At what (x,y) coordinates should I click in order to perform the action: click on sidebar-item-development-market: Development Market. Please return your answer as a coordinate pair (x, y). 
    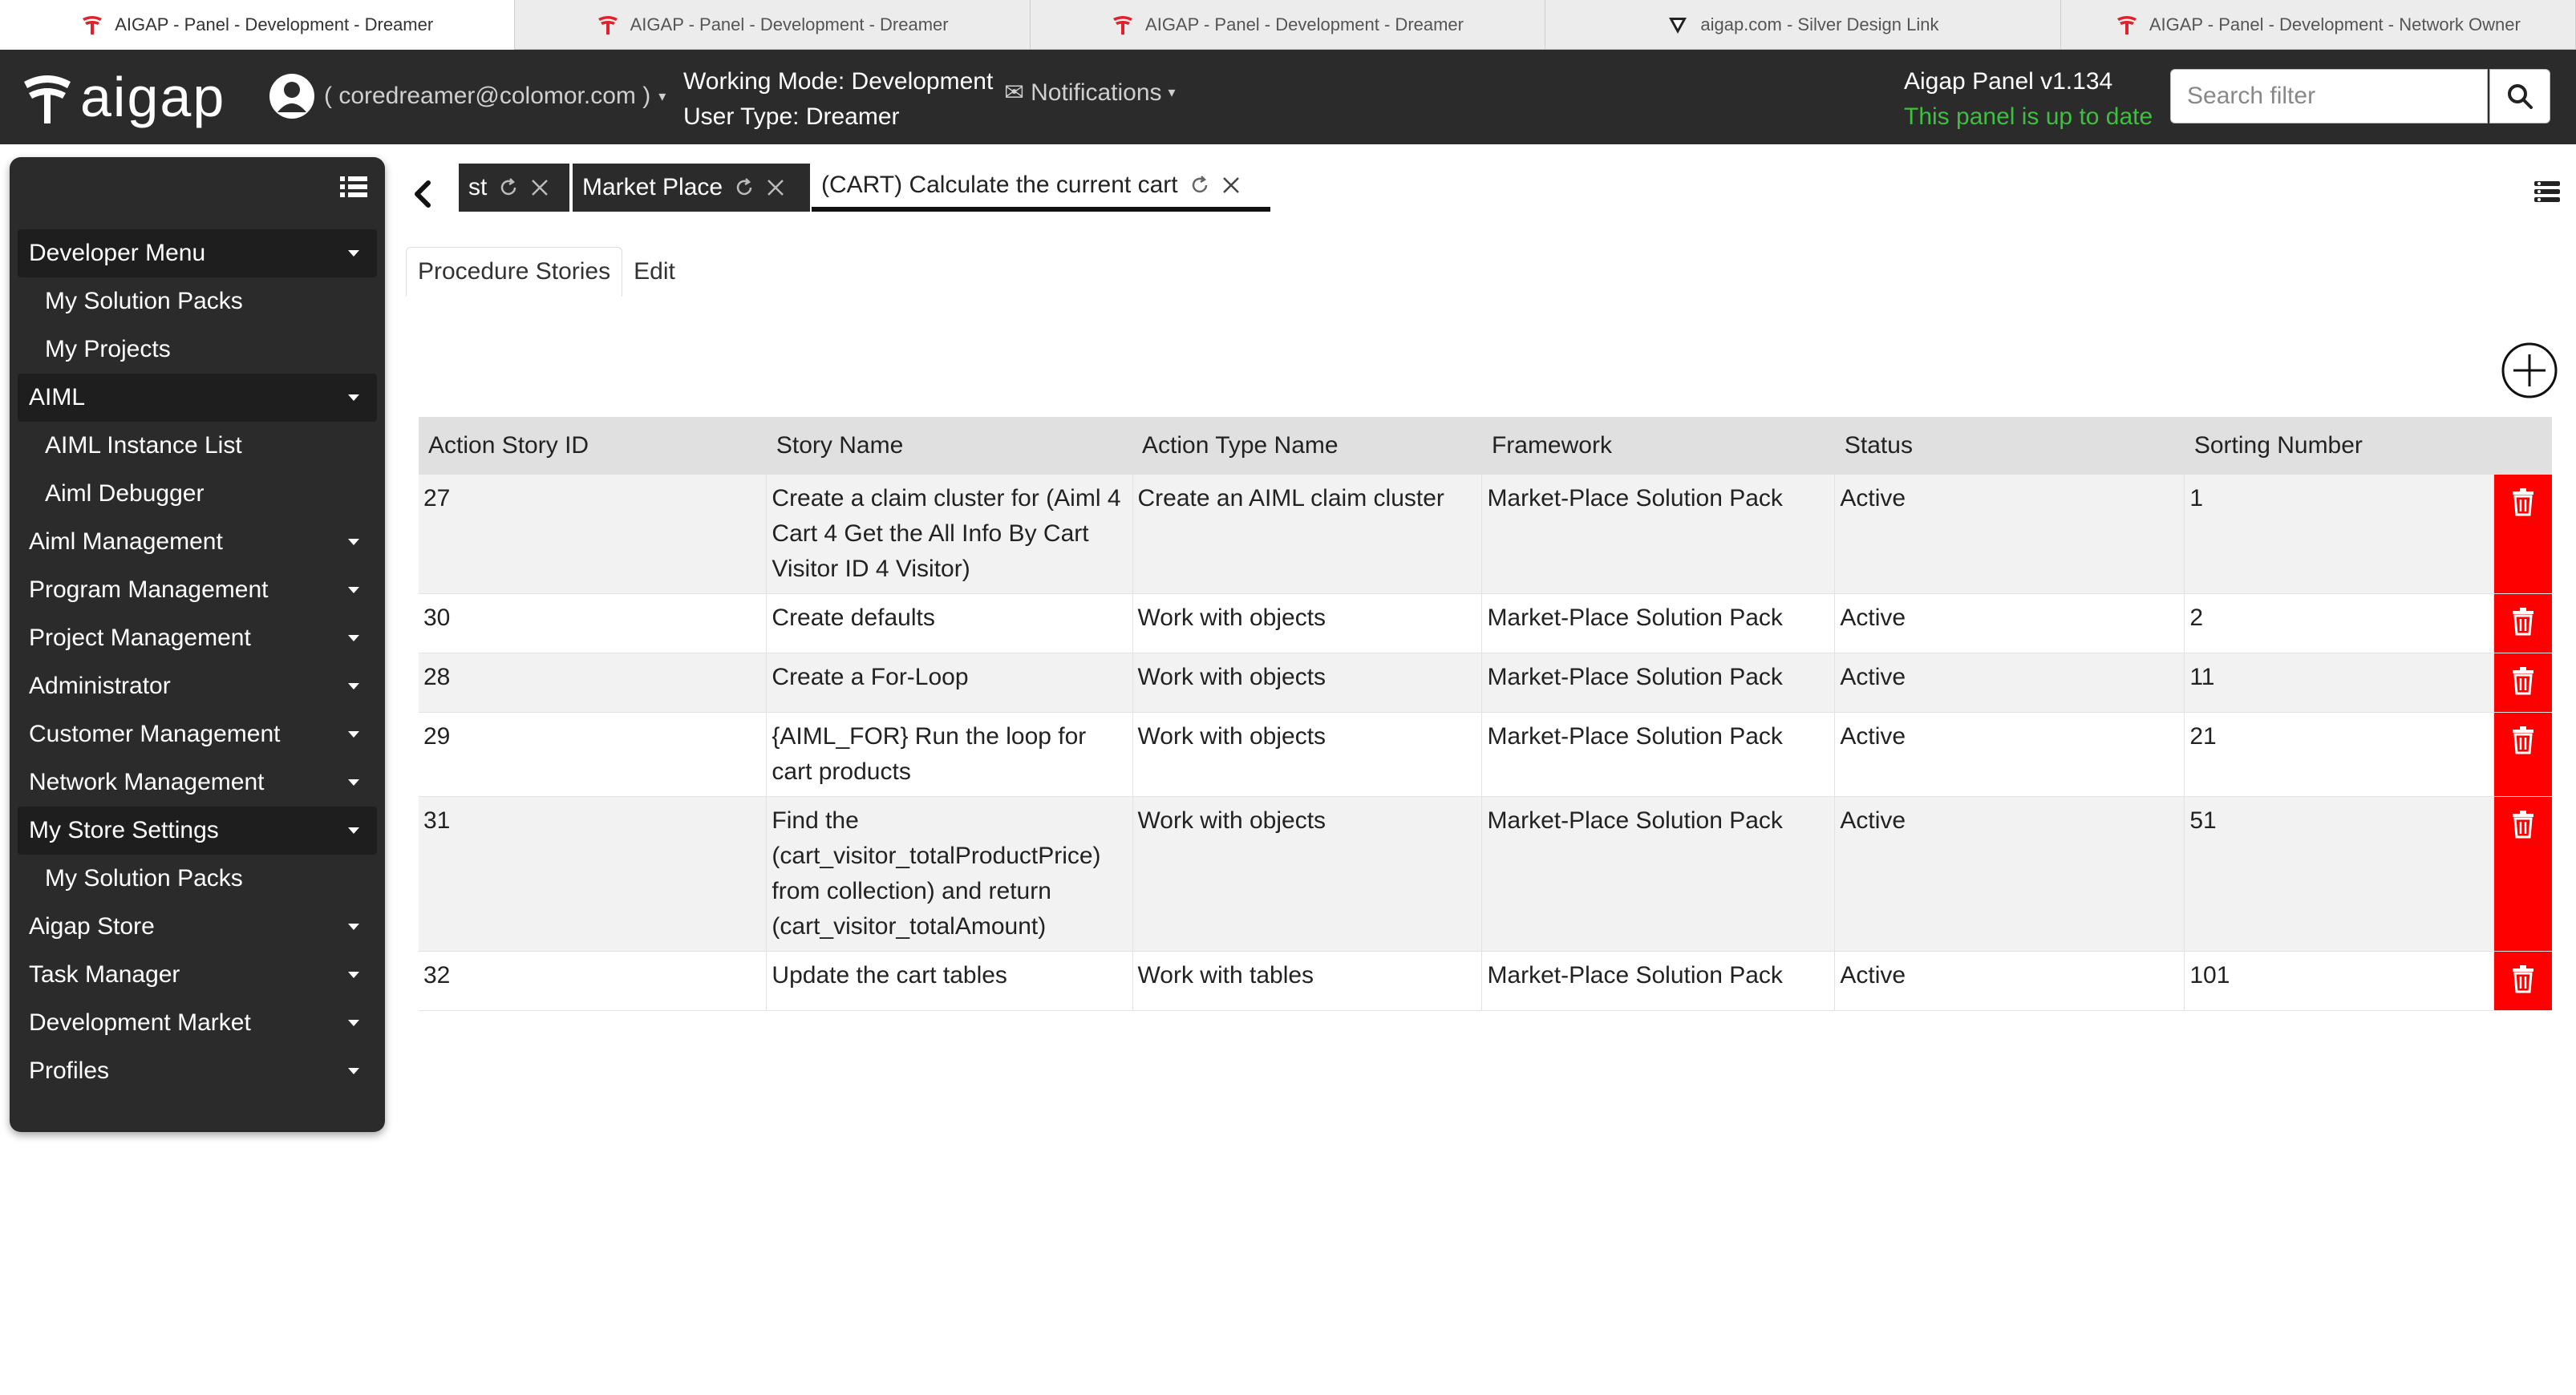
    Looking at the image, I should click on (197, 1023).